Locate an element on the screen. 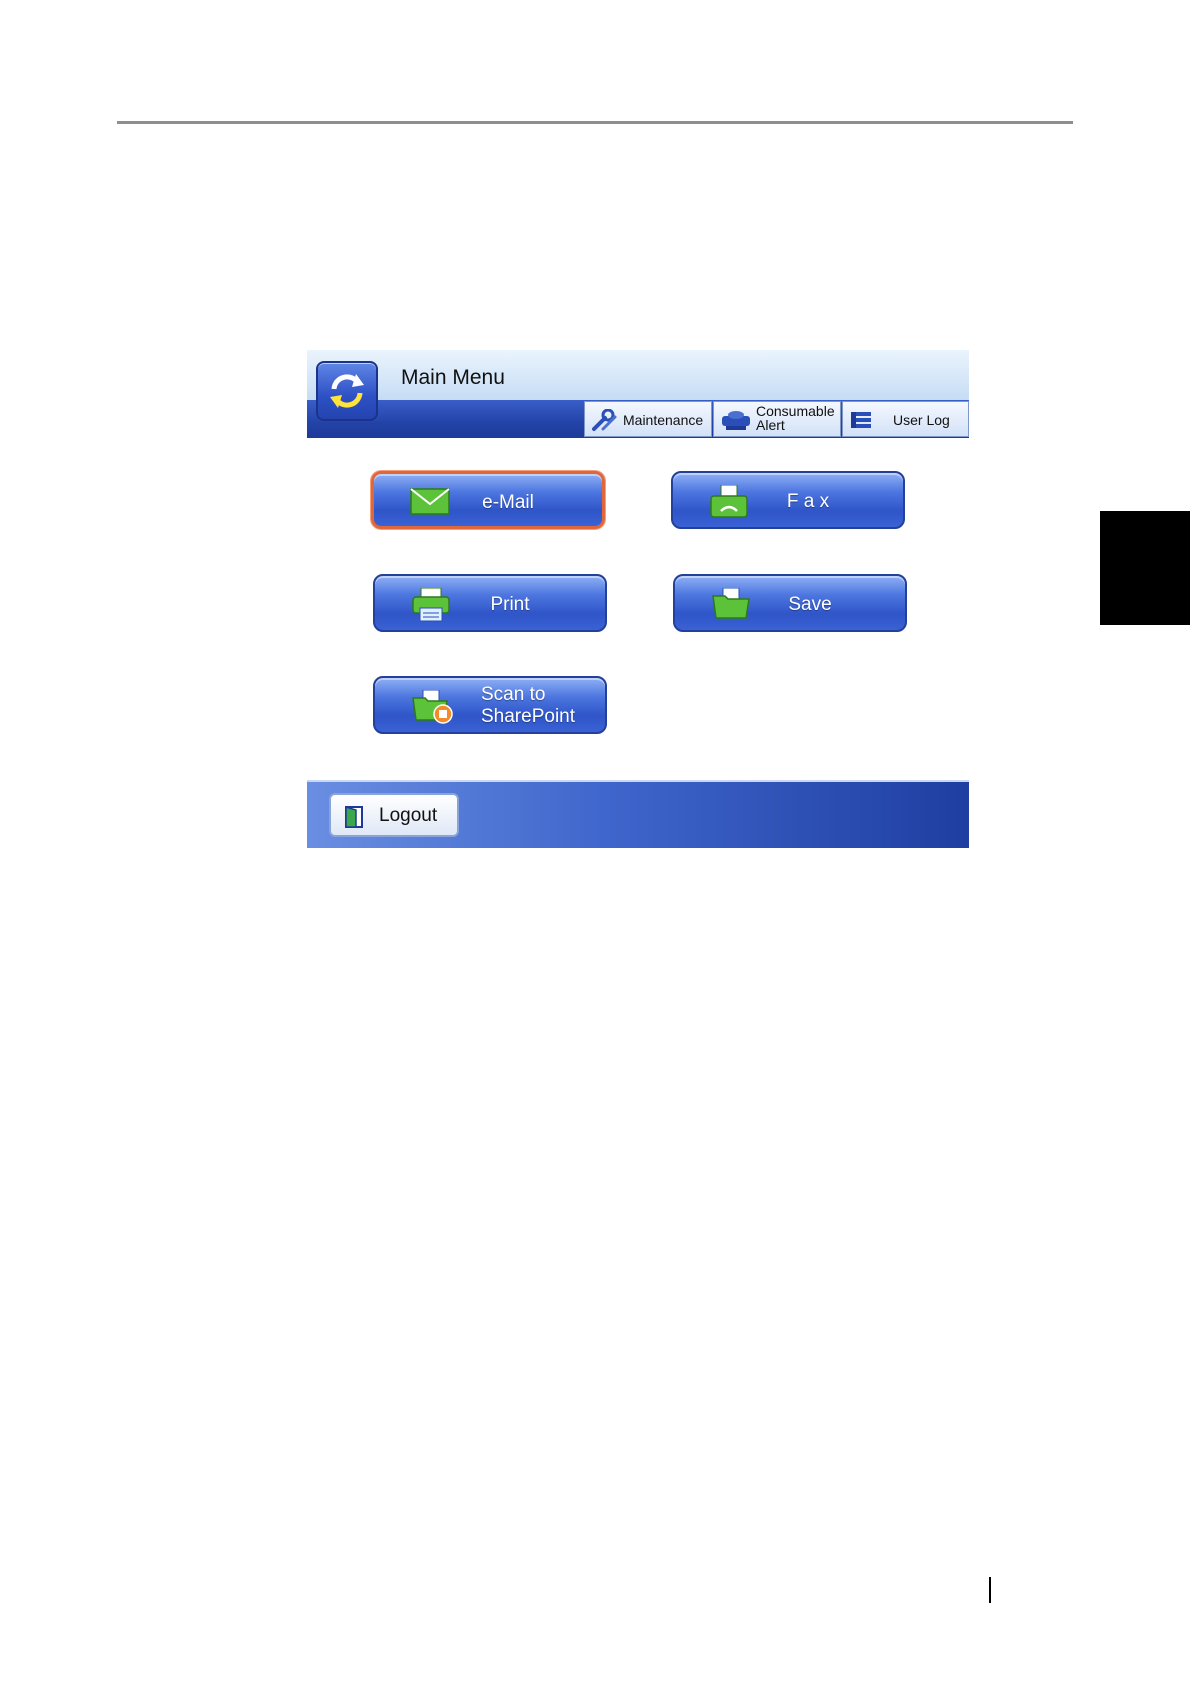  page-title: Main Menu is located at coordinates (453, 377).